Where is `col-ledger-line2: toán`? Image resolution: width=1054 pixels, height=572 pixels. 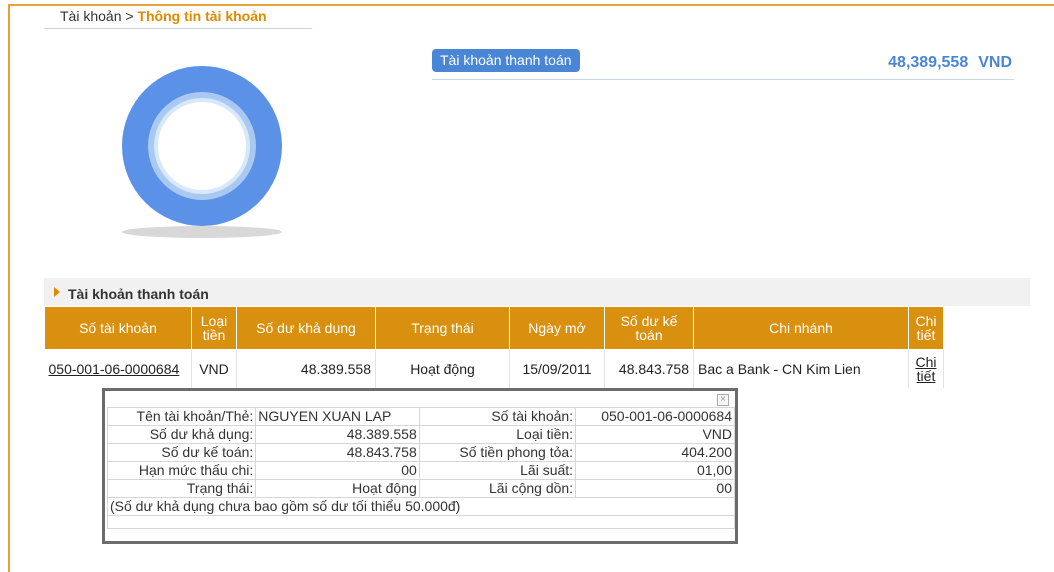
col-ledger-line2: toán is located at coordinates (649, 335).